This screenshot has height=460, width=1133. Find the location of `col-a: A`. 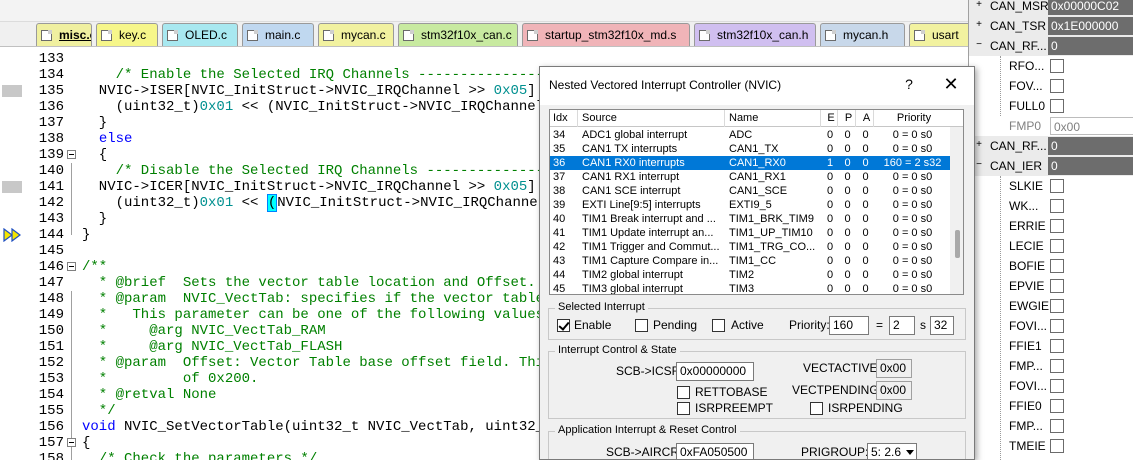

col-a: A is located at coordinates (865, 118).